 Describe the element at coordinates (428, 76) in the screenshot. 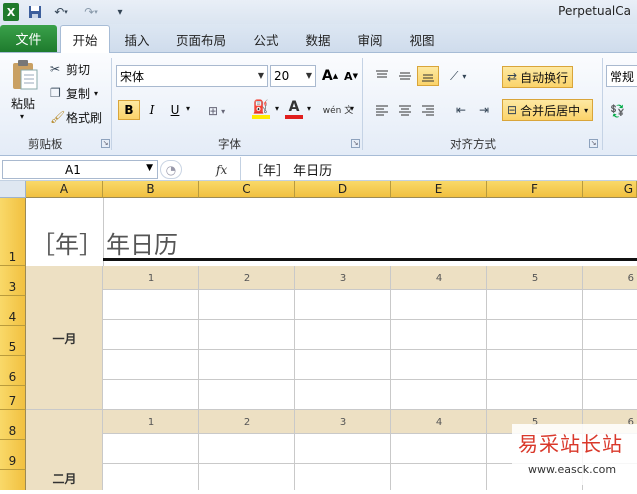

I see `align-bottom-icon` at that location.